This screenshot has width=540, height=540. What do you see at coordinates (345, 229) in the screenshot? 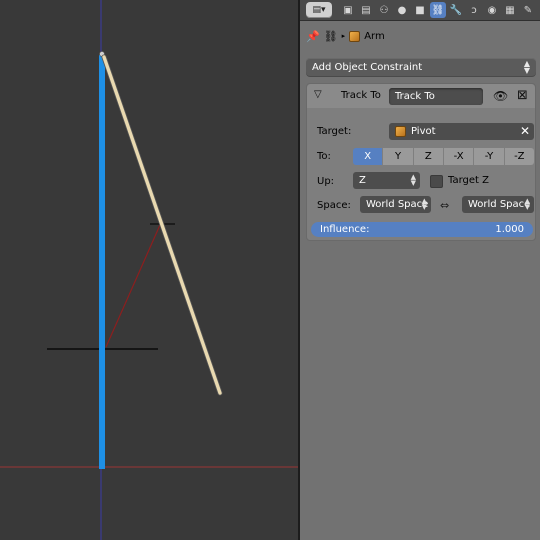
I see `influence-label: Influence:` at bounding box center [345, 229].